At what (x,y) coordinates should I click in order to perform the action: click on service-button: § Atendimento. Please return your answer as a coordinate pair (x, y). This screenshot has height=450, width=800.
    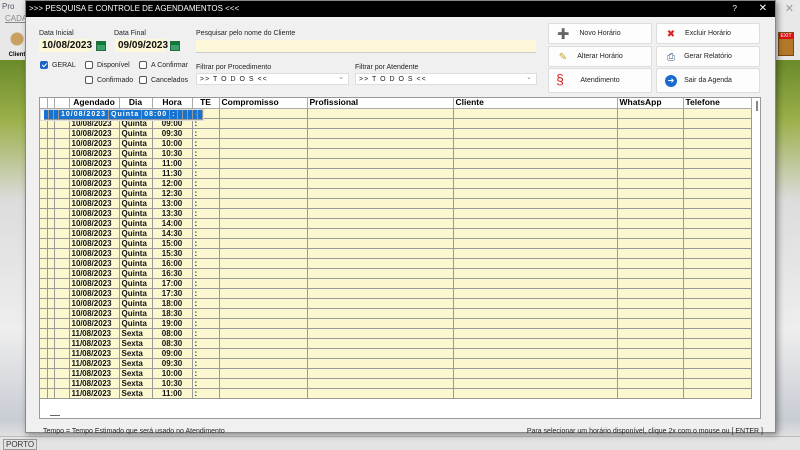
    Looking at the image, I should click on (600, 80).